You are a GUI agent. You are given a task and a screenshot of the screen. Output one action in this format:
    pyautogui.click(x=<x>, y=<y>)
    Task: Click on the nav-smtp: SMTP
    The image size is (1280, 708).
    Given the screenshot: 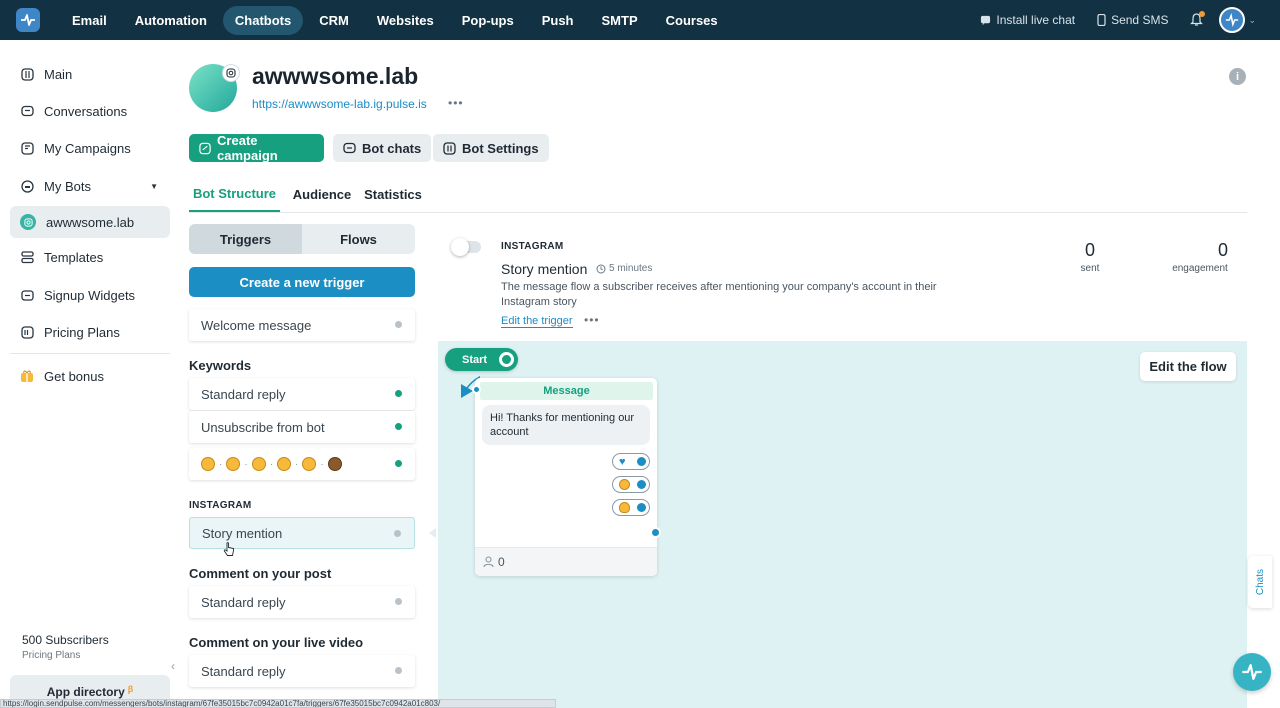 What is the action you would take?
    pyautogui.click(x=620, y=20)
    